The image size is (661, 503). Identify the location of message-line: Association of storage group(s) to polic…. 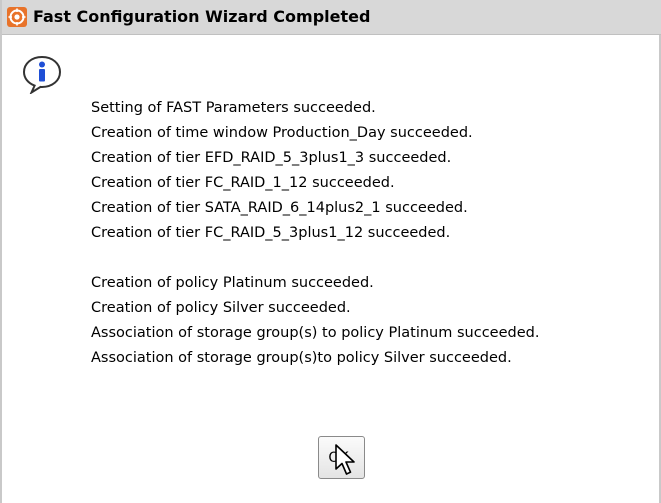
(315, 333).